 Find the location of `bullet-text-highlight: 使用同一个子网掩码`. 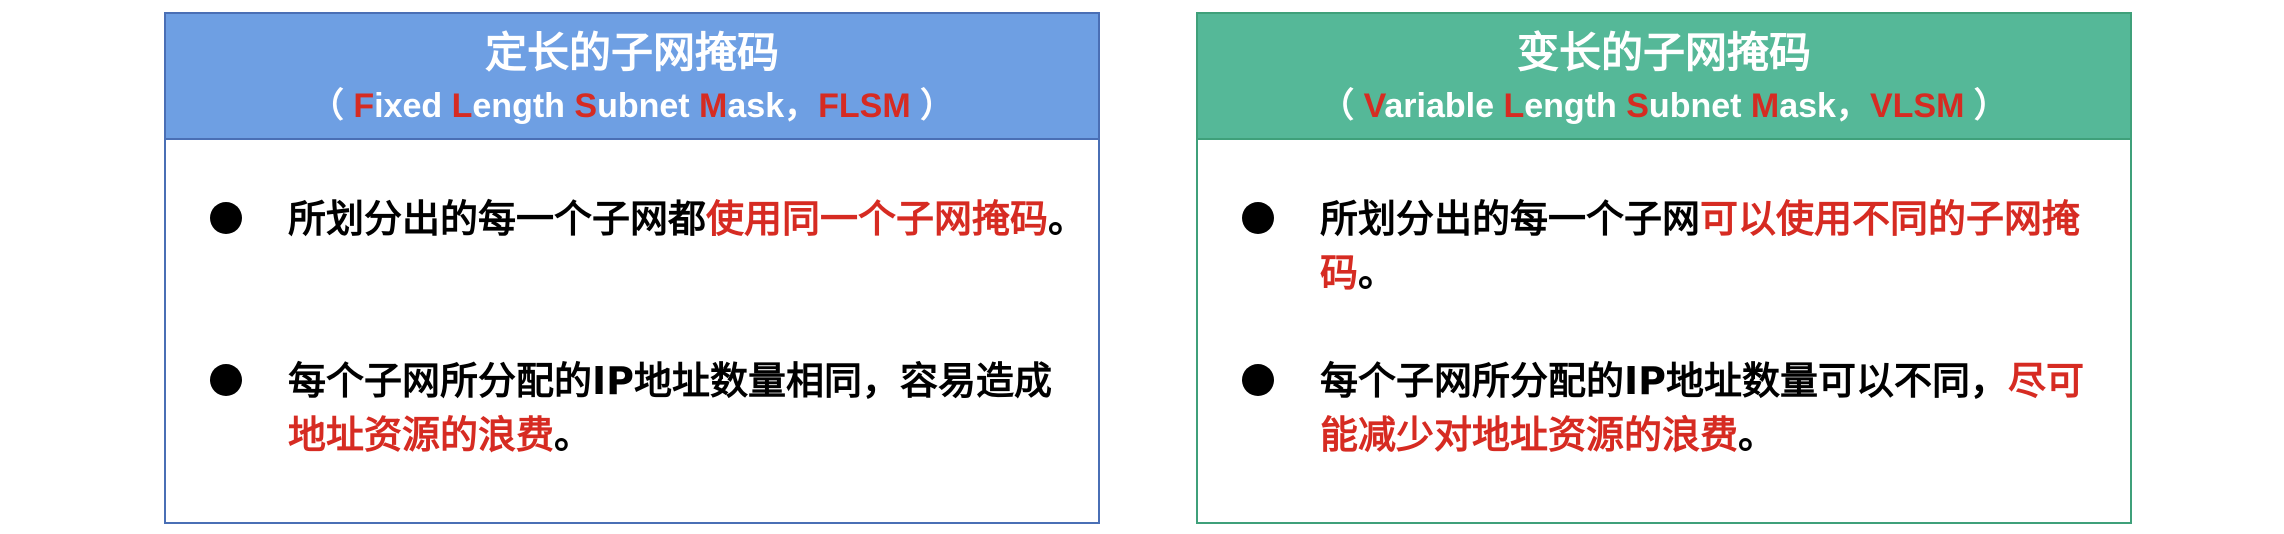

bullet-text-highlight: 使用同一个子网掩码 is located at coordinates (877, 219).